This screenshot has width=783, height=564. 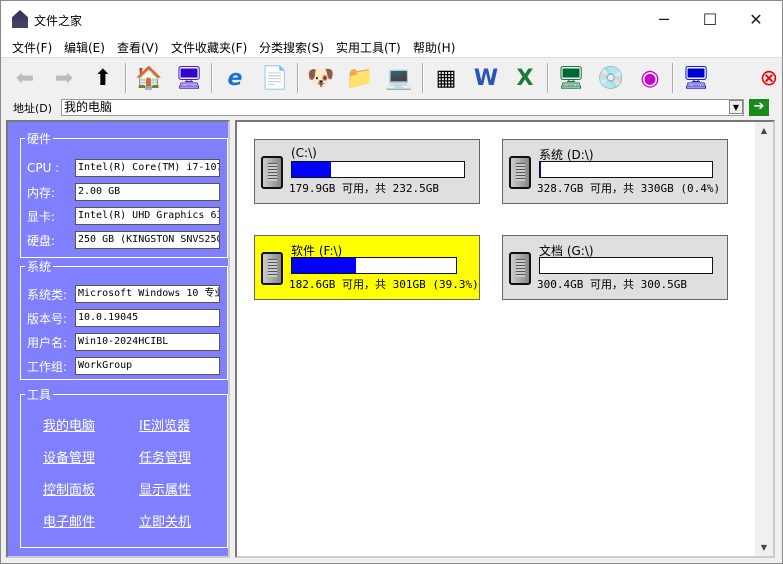 I want to click on link-control-panel: 控制面板, so click(x=69, y=488).